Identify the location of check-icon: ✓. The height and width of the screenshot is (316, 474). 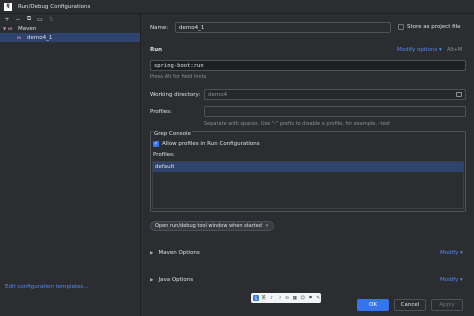
(156, 144).